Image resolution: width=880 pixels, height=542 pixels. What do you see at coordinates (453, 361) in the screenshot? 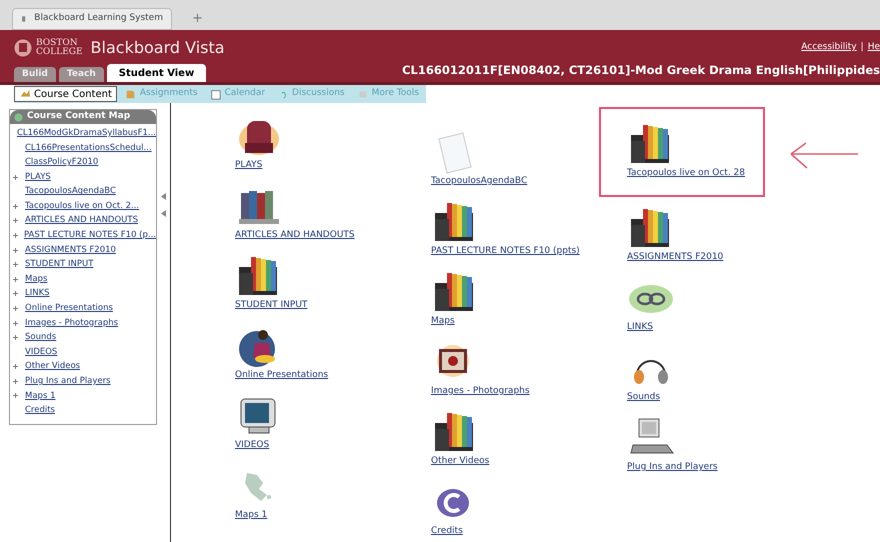
I see `framed-photo-icon` at bounding box center [453, 361].